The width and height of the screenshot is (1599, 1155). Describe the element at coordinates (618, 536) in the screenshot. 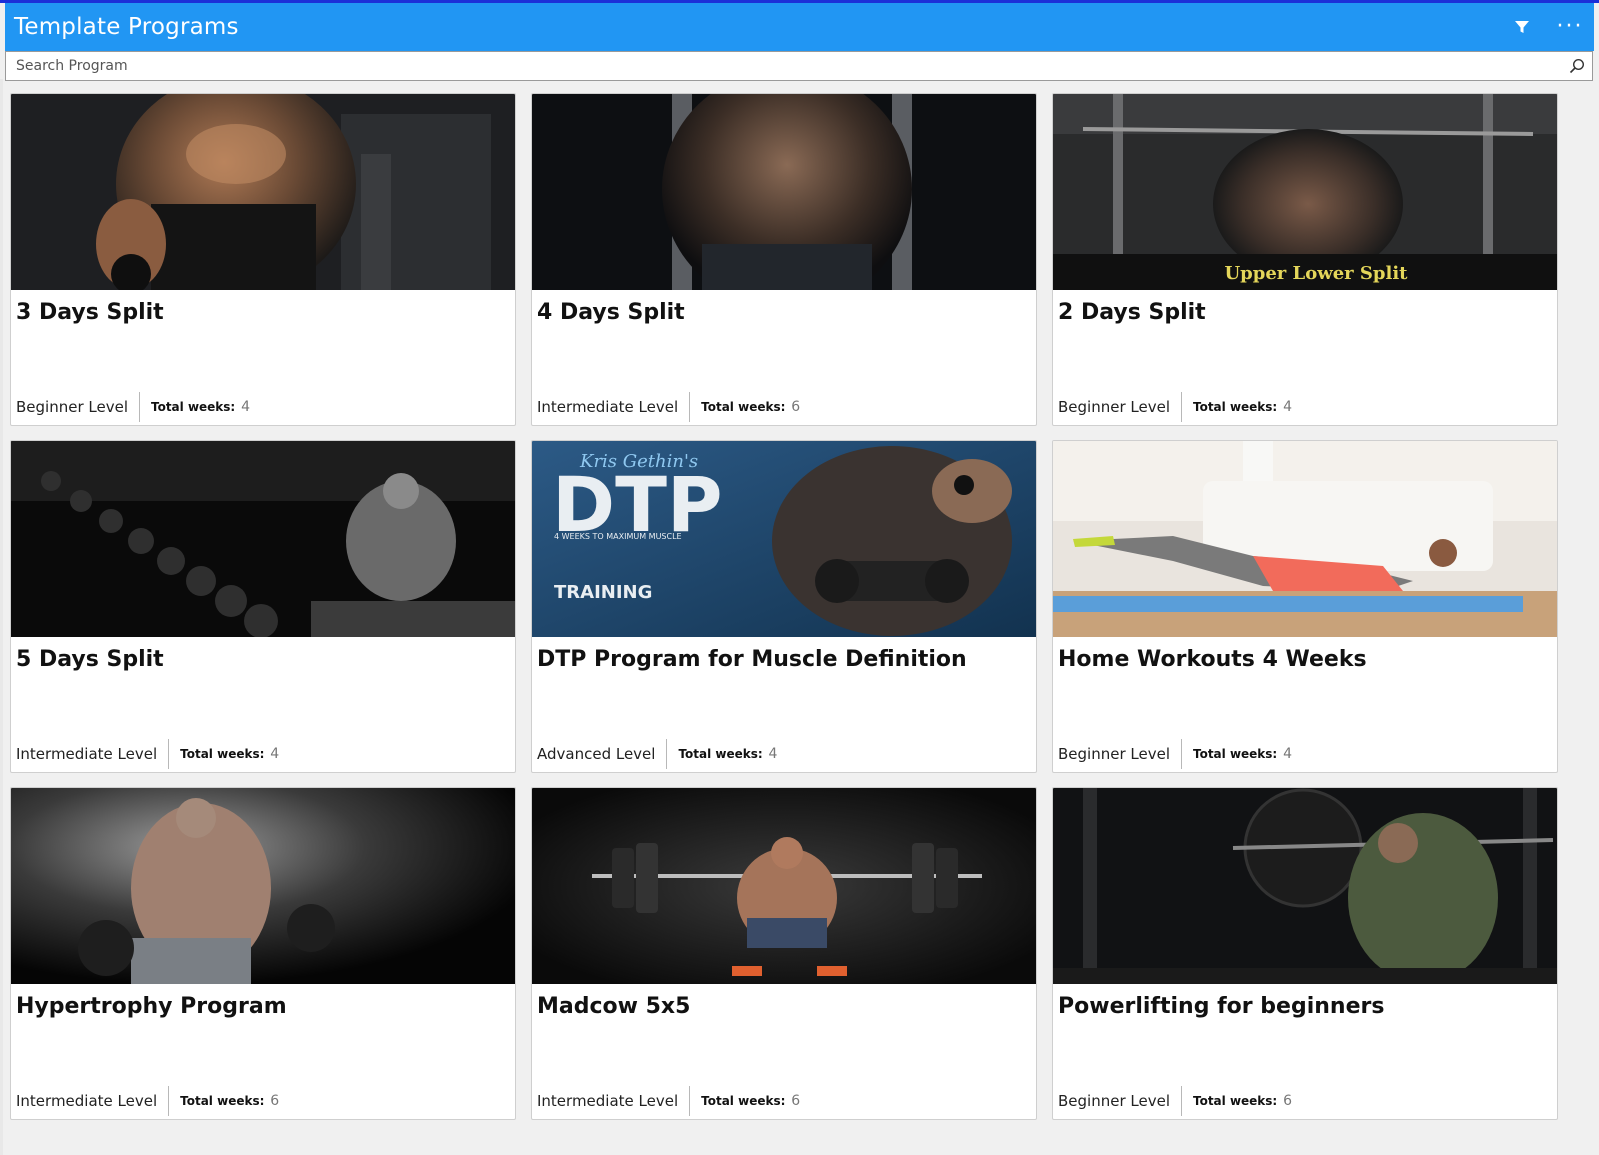

I see `image-tagline: 4 WEEKS TO MAXIMUM MUSCLE` at that location.